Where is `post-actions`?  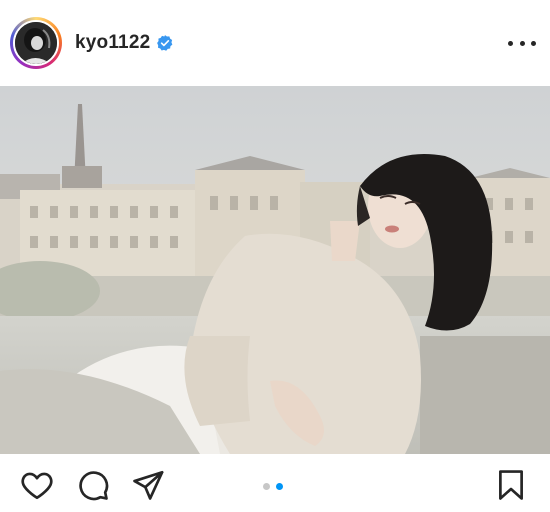 post-actions is located at coordinates (275, 483).